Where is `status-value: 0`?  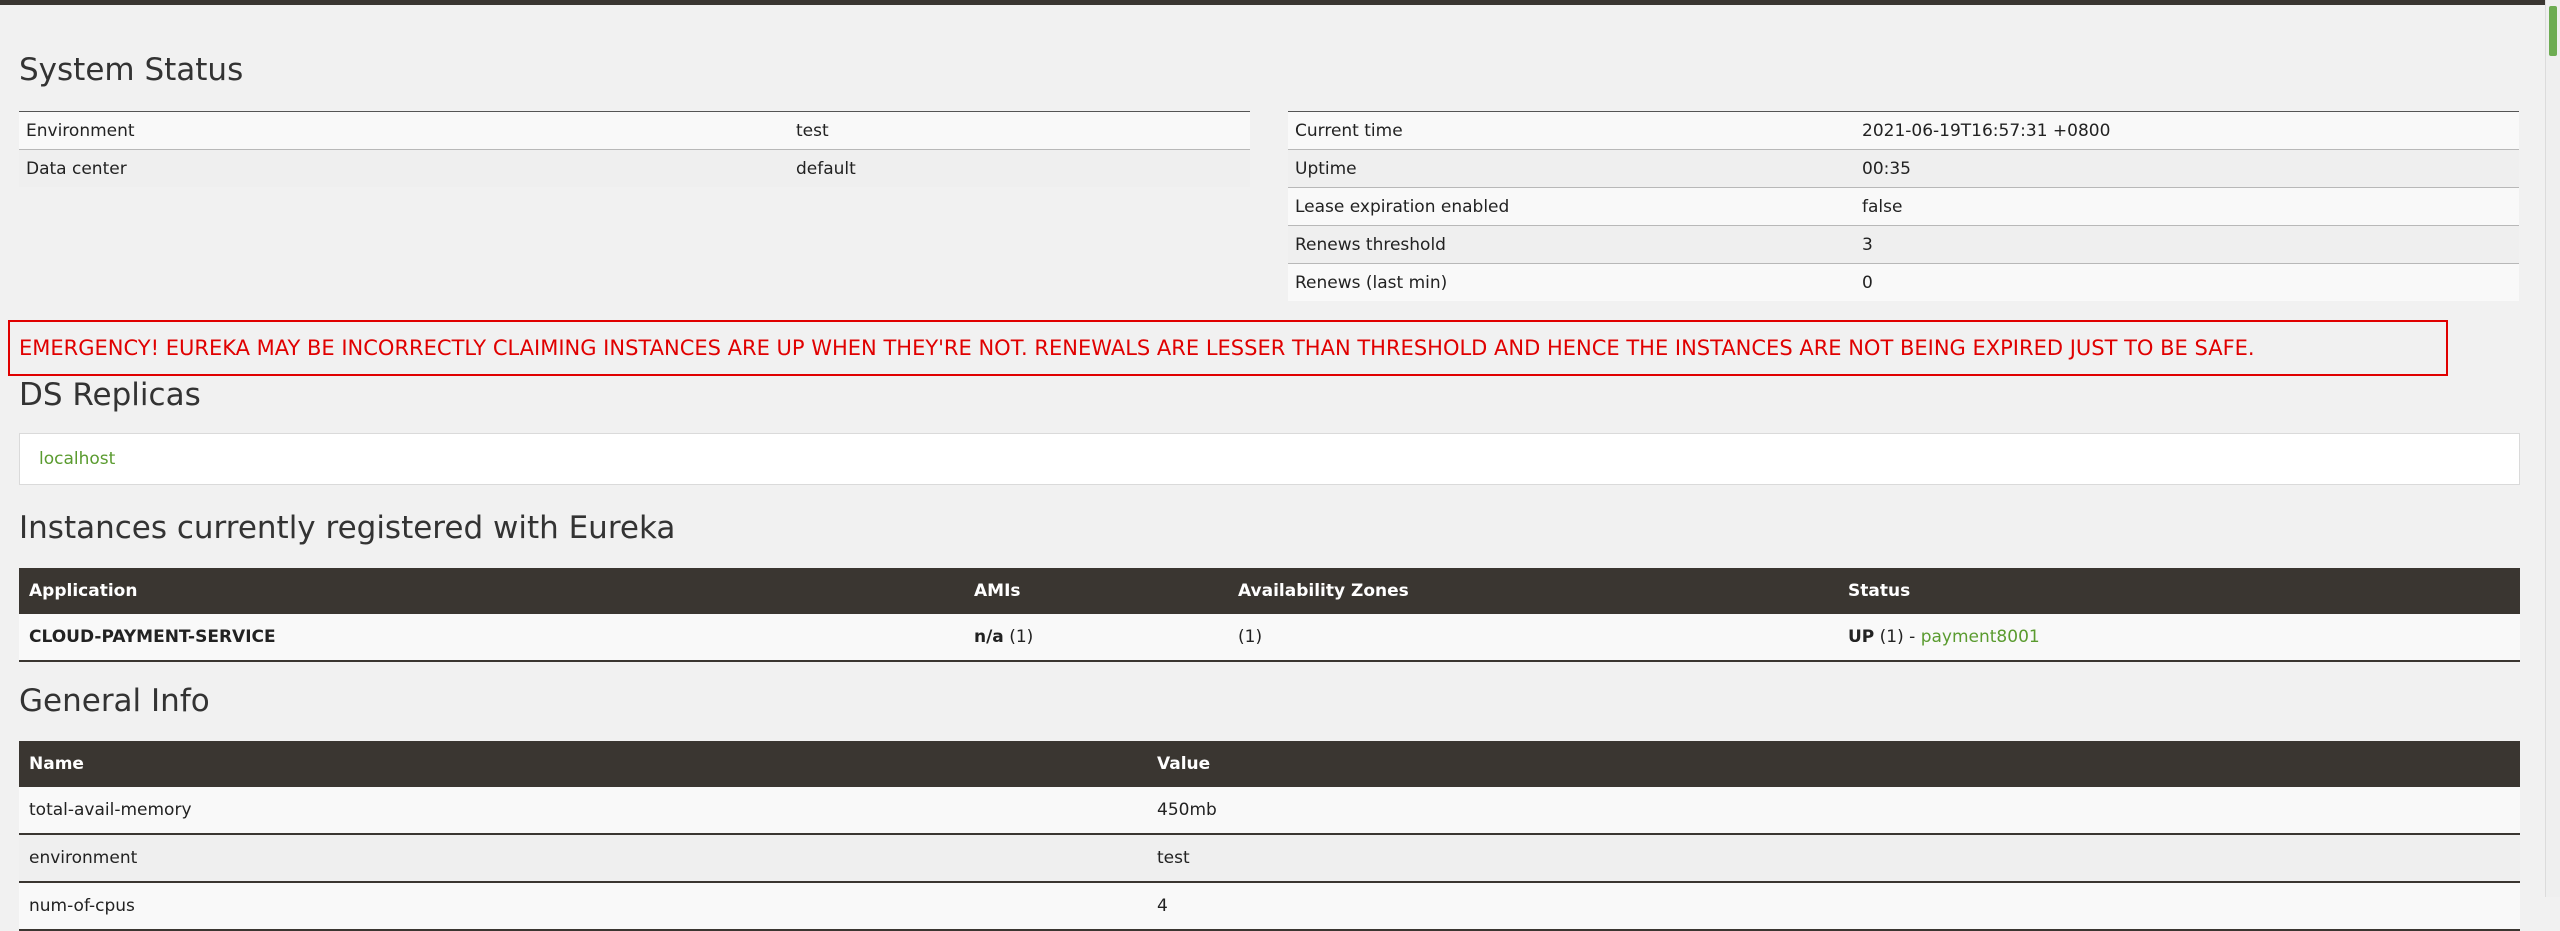 status-value: 0 is located at coordinates (2187, 282).